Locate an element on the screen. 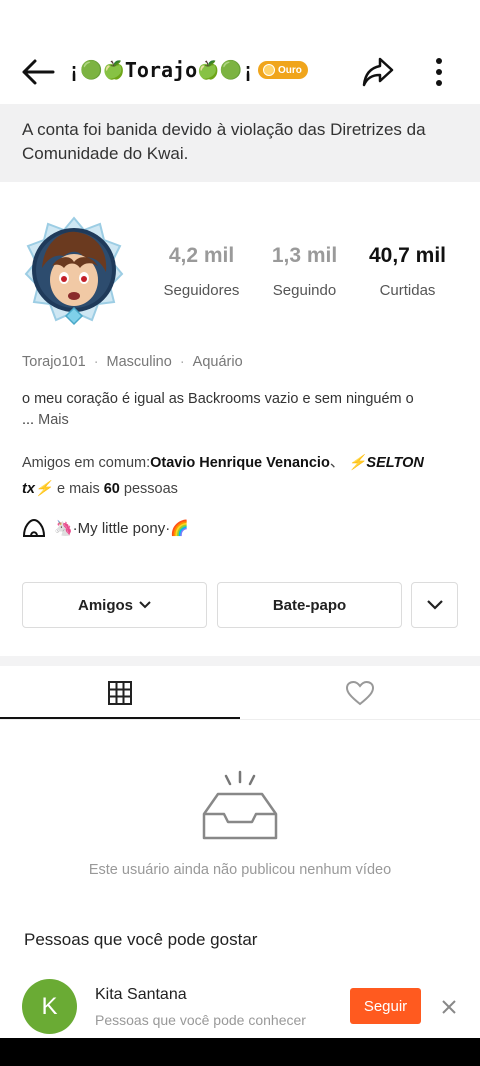 The image size is (480, 1066). avatar-image is located at coordinates (74, 271).